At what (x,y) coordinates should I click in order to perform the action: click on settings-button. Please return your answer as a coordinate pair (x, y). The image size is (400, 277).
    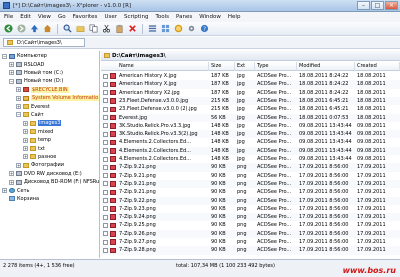
    Looking at the image, I should click on (191, 28).